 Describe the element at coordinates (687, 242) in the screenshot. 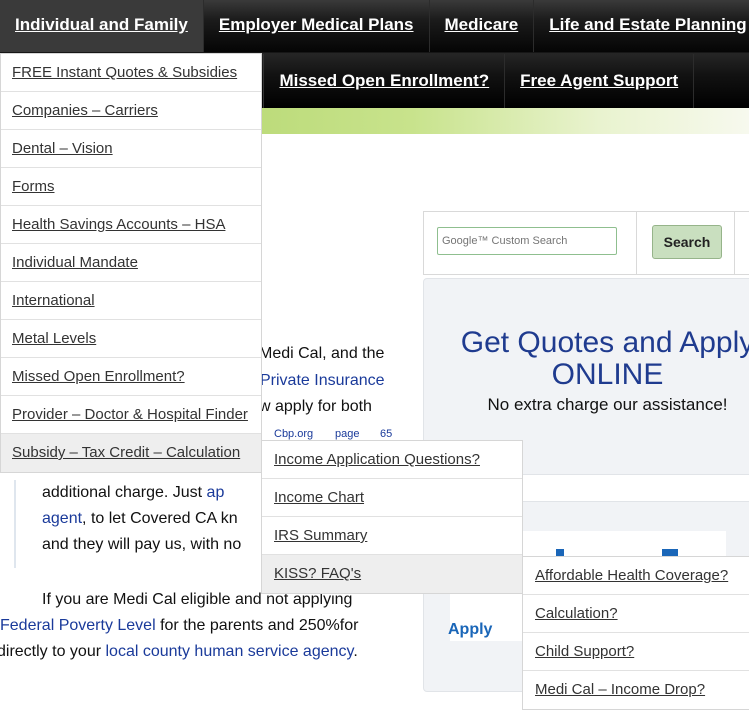

I see `search-button: Search` at that location.